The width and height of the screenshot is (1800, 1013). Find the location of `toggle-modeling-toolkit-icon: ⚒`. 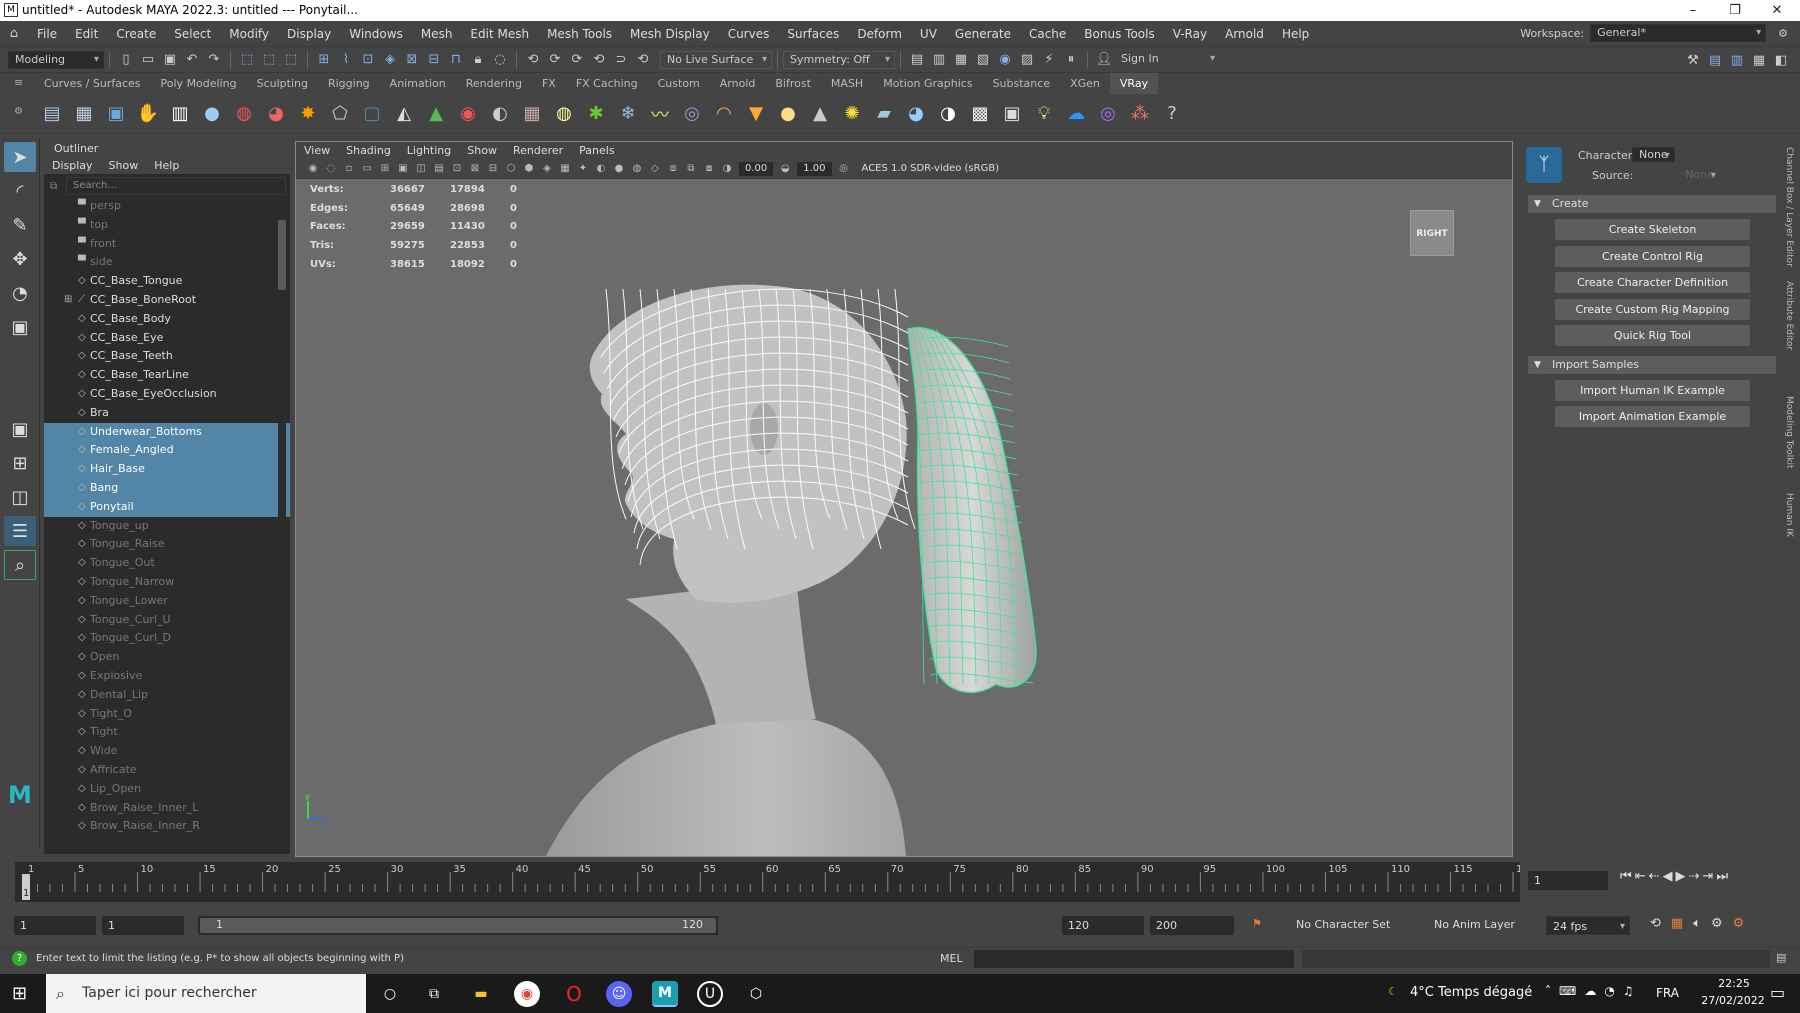

toggle-modeling-toolkit-icon: ⚒ is located at coordinates (1693, 60).